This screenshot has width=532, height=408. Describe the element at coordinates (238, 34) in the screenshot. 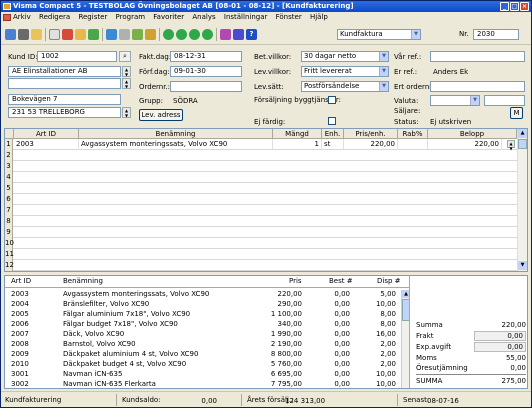

I see `search-icon` at that location.